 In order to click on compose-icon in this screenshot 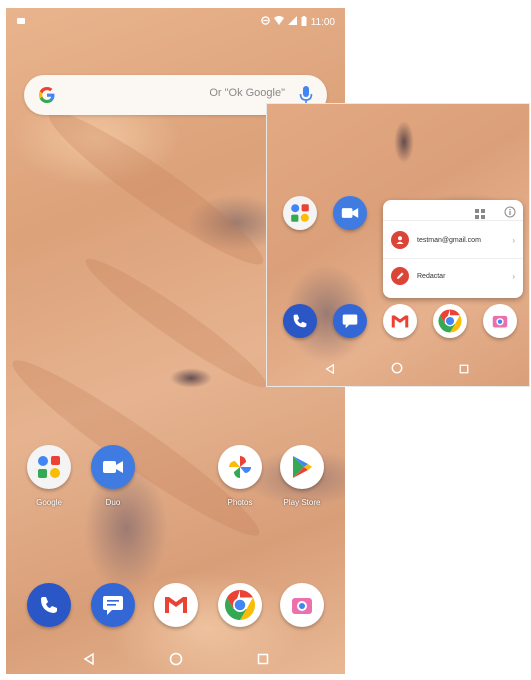, I will do `click(400, 276)`.